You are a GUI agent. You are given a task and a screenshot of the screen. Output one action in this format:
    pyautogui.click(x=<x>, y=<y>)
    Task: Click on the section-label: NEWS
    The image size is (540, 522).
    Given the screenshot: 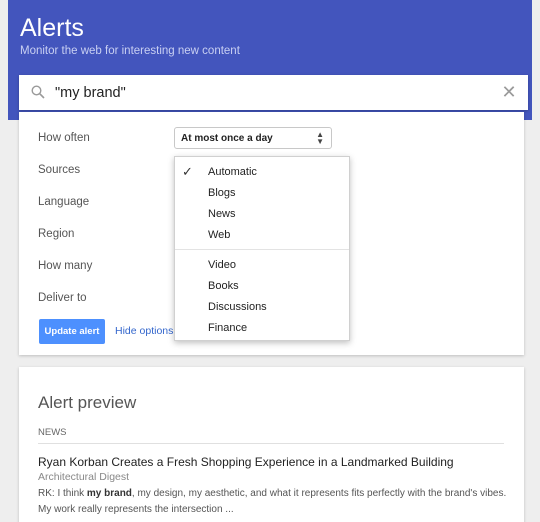 What is the action you would take?
    pyautogui.click(x=52, y=432)
    